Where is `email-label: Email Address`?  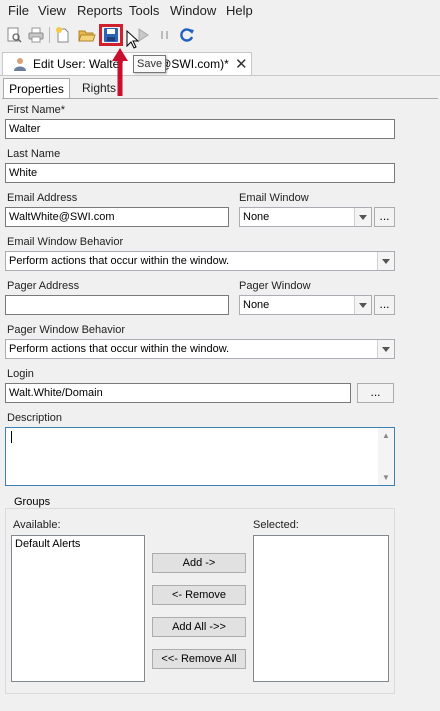
email-label: Email Address is located at coordinates (42, 198).